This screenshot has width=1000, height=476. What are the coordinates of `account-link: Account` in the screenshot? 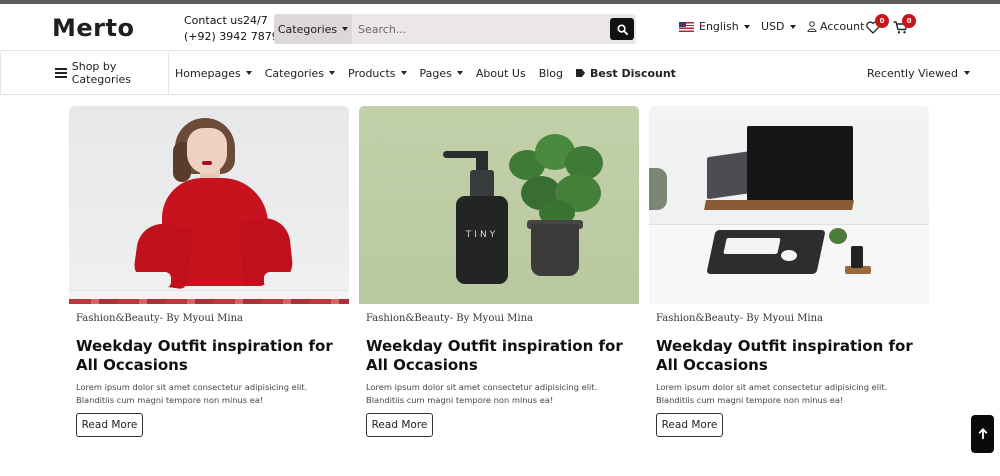 It's located at (835, 26).